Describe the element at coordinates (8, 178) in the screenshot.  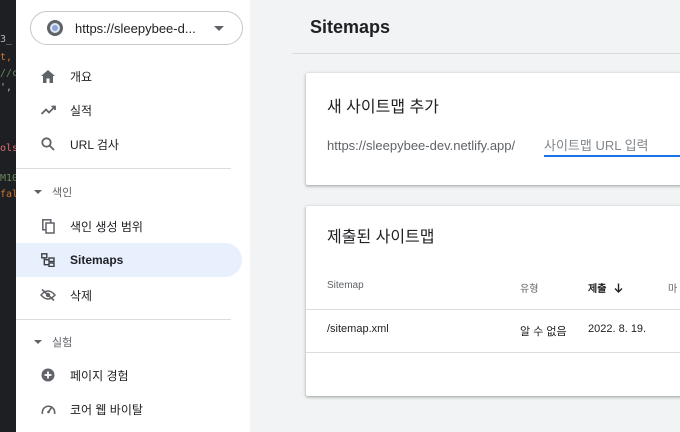
I see `code-fragment: M10` at that location.